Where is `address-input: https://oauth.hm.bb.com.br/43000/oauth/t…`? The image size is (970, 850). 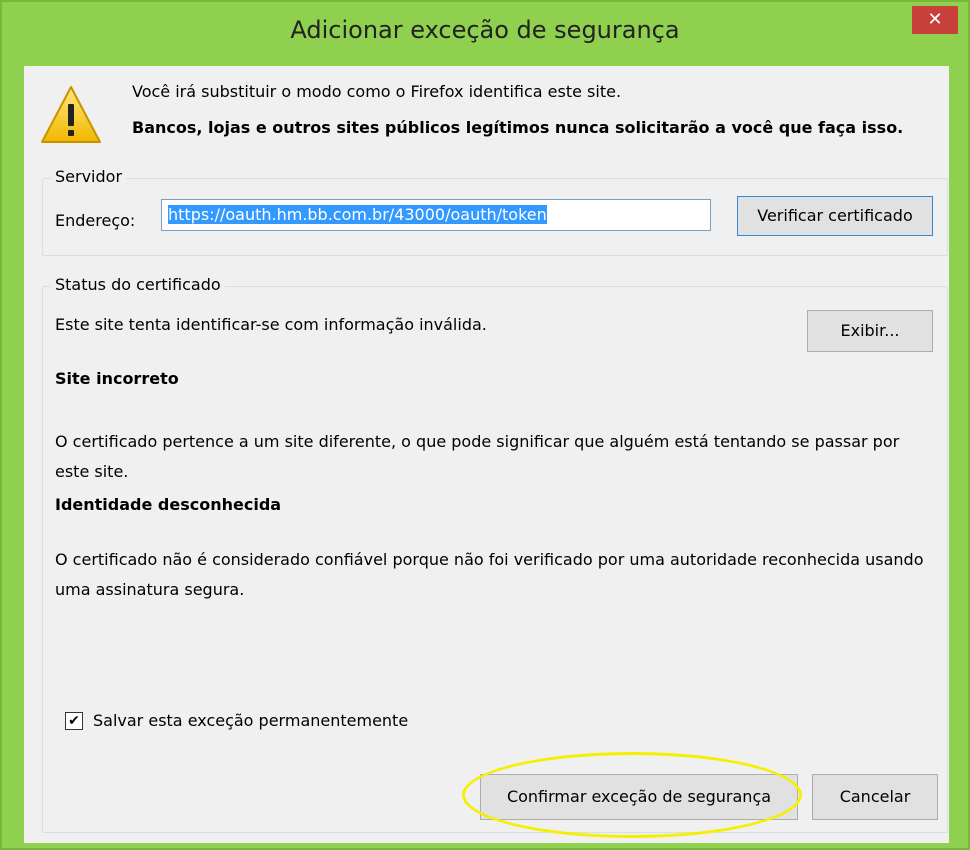 address-input: https://oauth.hm.bb.com.br/43000/oauth/t… is located at coordinates (436, 215).